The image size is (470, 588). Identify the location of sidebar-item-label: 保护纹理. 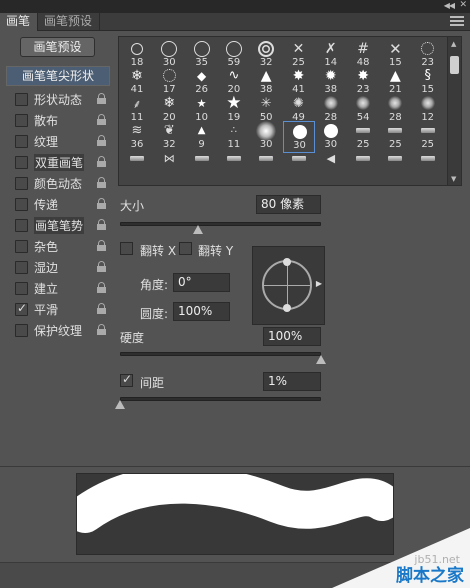
(58, 331).